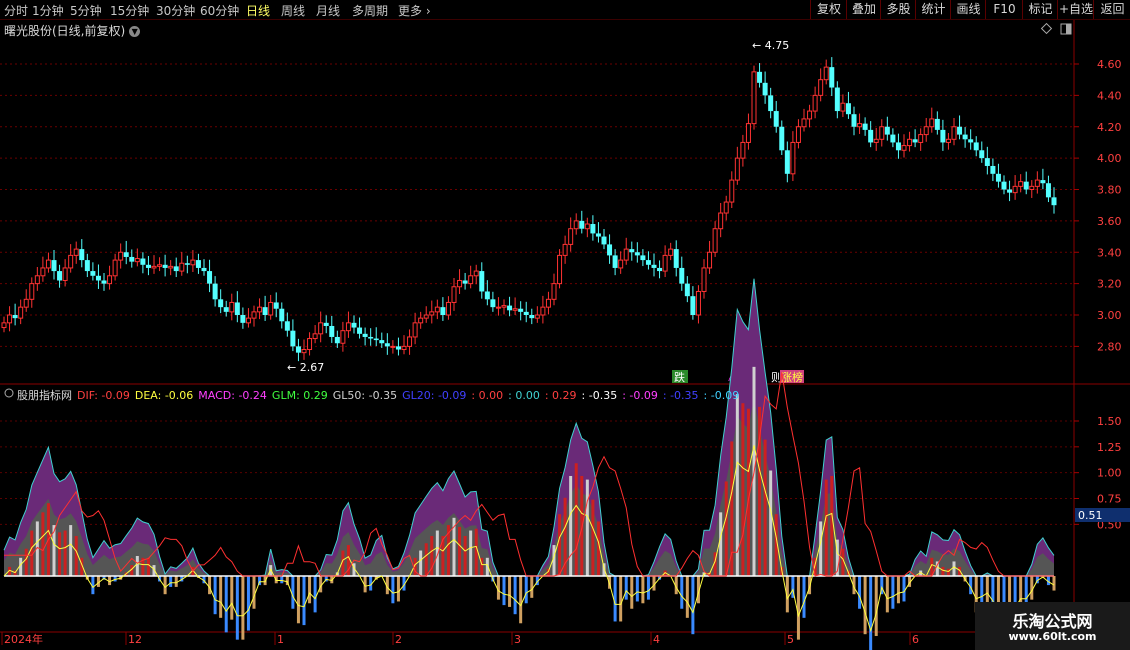 This screenshot has height=650, width=1130. What do you see at coordinates (487, 395) in the screenshot?
I see `indicator-value-6: : 0.00` at bounding box center [487, 395].